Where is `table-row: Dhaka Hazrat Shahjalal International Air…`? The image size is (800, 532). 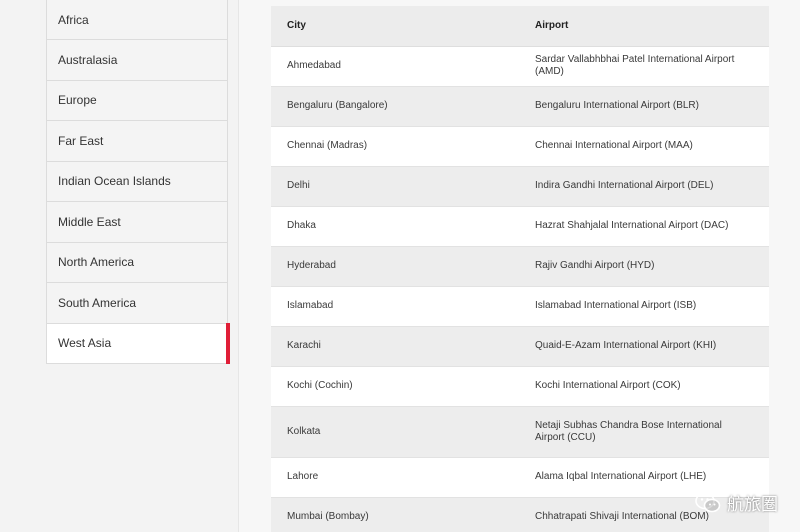
table-row: Dhaka Hazrat Shahjalal International Air… is located at coordinates (520, 226).